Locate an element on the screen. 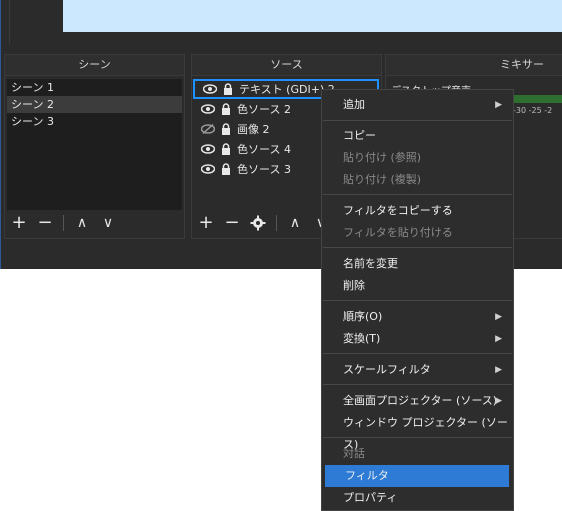 This screenshot has width=562, height=511. add-scene-button: + is located at coordinates (19, 223).